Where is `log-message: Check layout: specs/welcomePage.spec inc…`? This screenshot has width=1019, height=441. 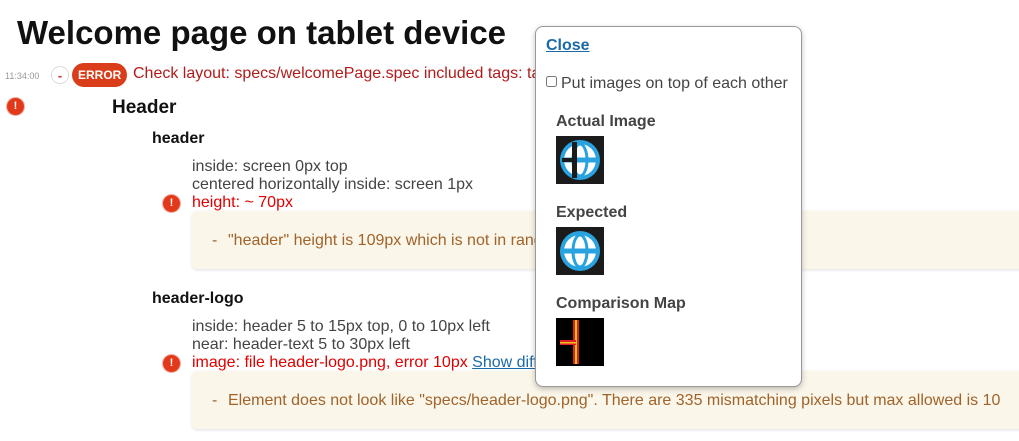
log-message: Check layout: specs/welcomePage.spec inc… is located at coordinates (336, 74).